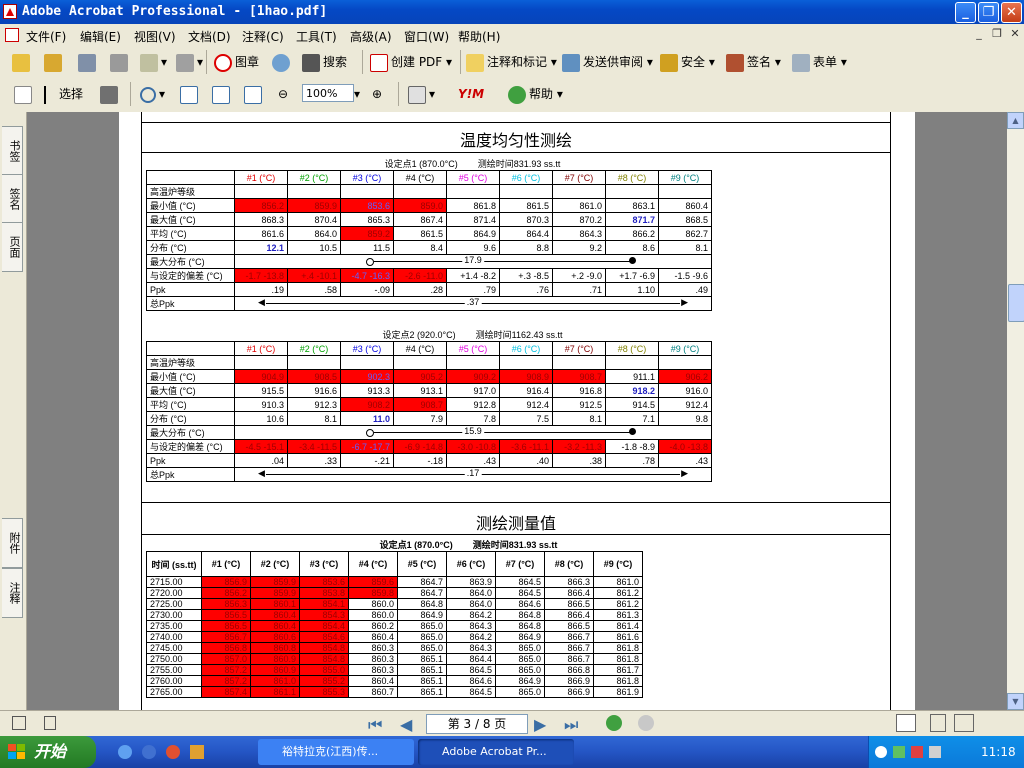 The image size is (1024, 768). Describe the element at coordinates (283, 94) in the screenshot. I see `zoom-out-icon: ⊖` at that location.